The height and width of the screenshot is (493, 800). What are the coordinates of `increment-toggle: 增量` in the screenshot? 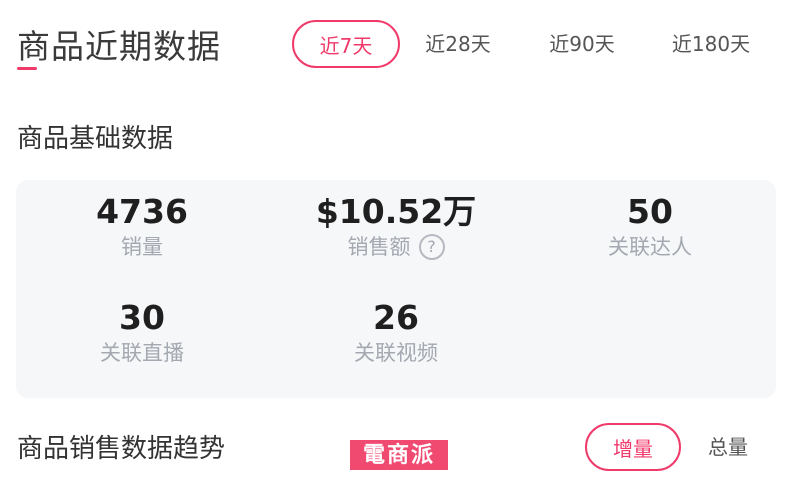 It's located at (633, 447).